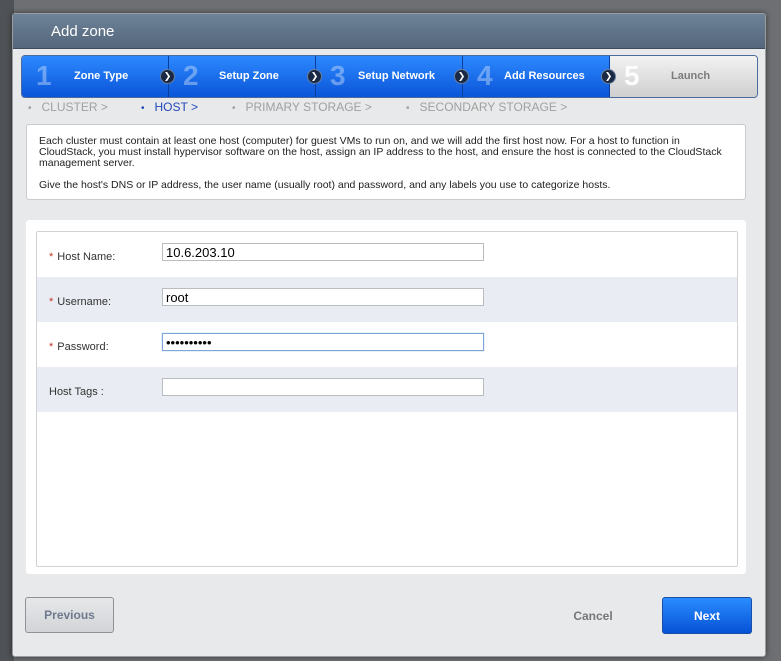 This screenshot has height=661, width=781. What do you see at coordinates (80, 302) in the screenshot?
I see `username-label: * Username:` at bounding box center [80, 302].